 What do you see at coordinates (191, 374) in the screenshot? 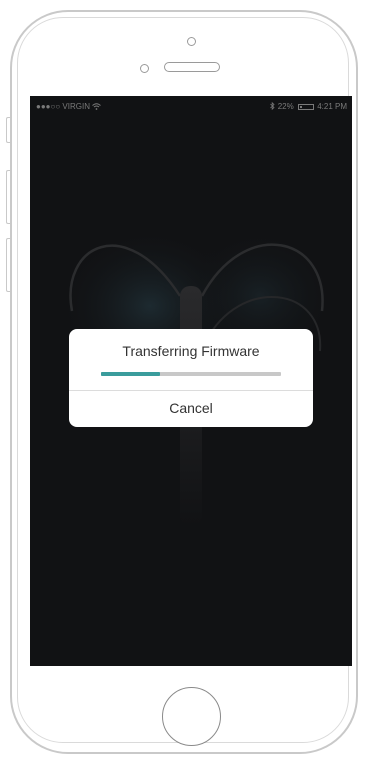
I see `transfer-progress-bar` at bounding box center [191, 374].